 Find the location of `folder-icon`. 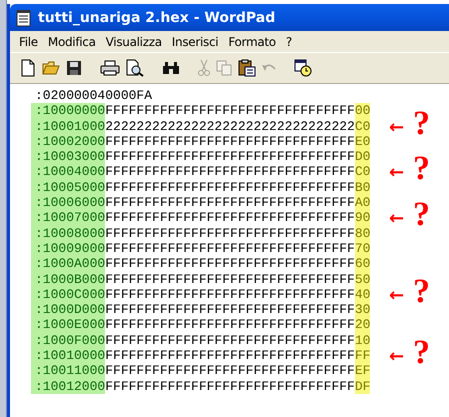

folder-icon is located at coordinates (51, 68).